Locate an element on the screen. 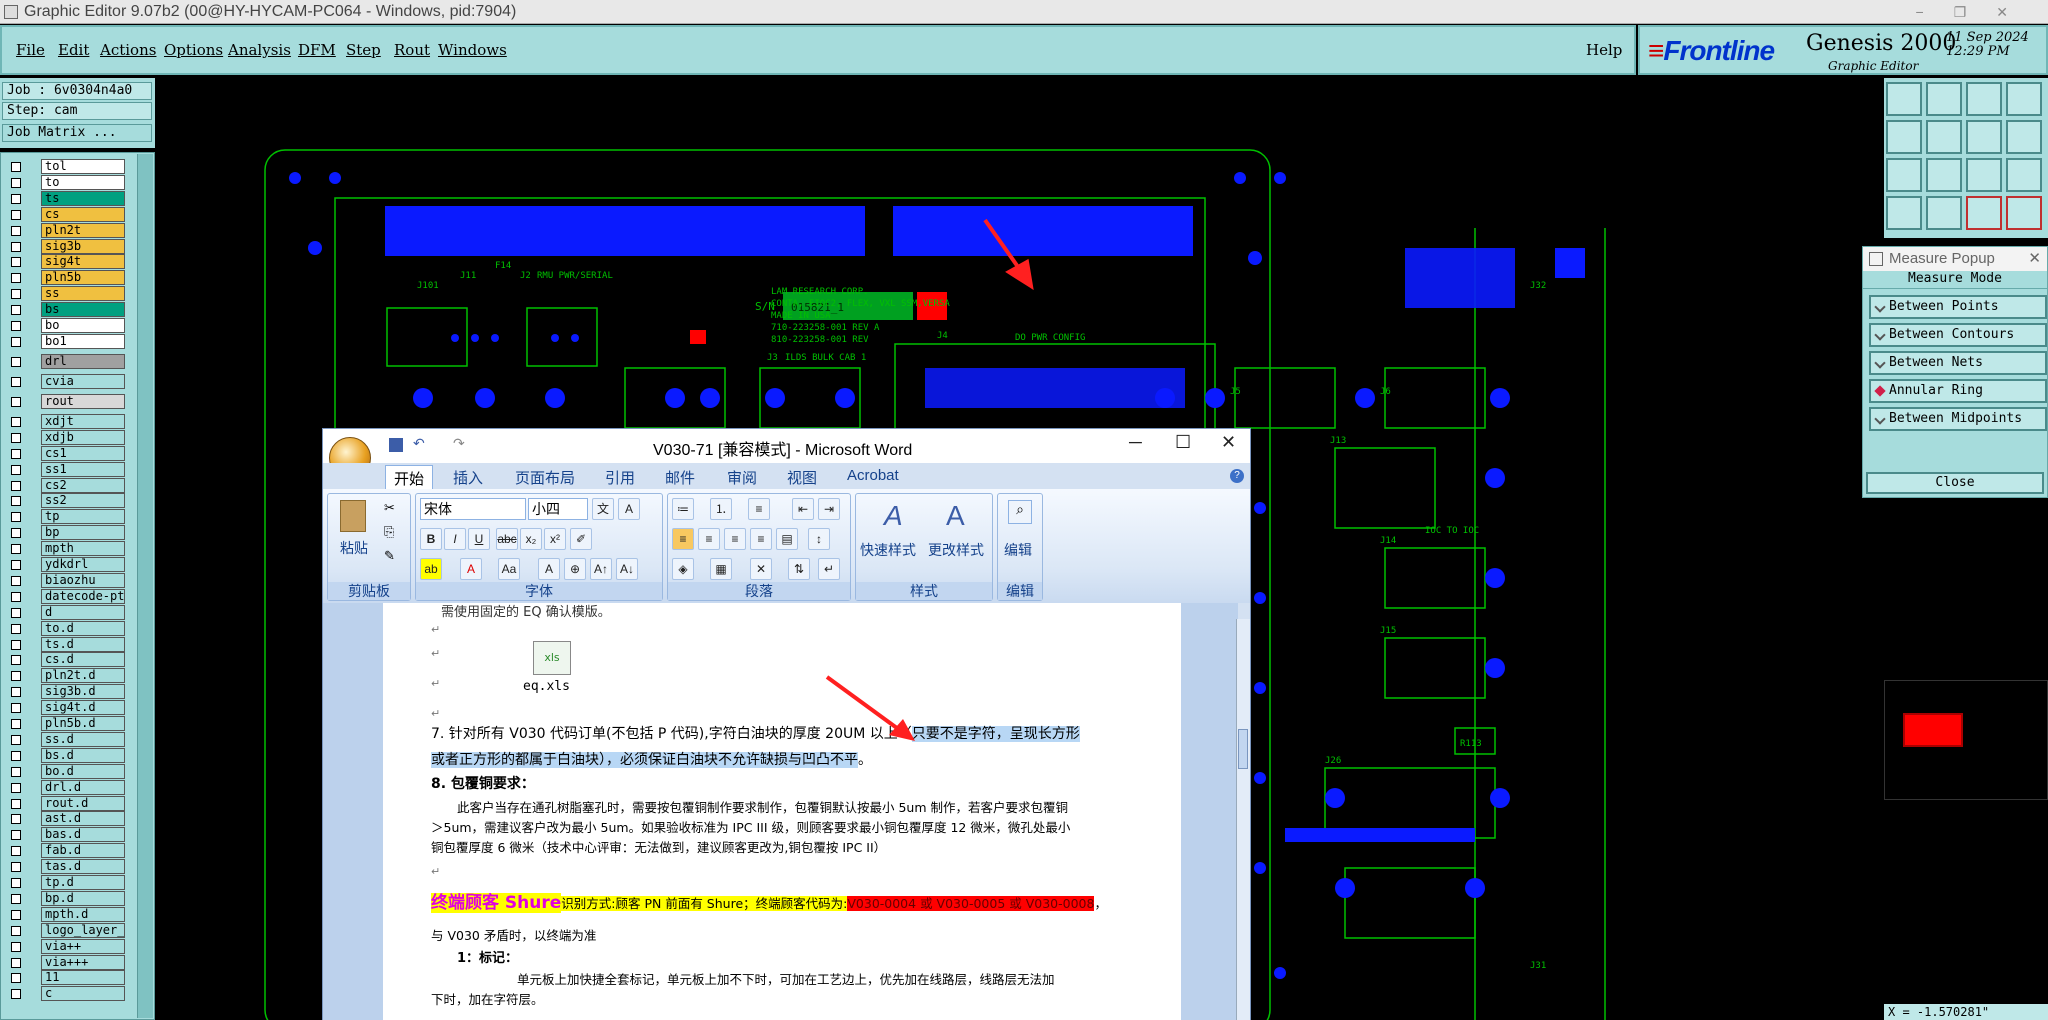 The image size is (2048, 1020). menu-options: Options is located at coordinates (193, 50).